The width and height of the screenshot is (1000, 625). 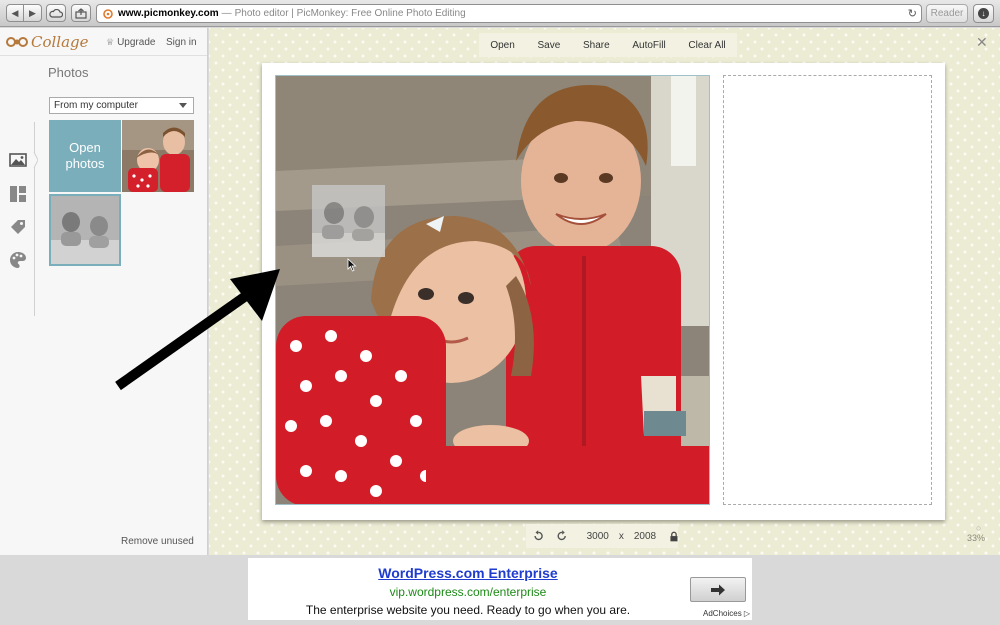 I want to click on downloads-button: ↓, so click(x=983, y=13).